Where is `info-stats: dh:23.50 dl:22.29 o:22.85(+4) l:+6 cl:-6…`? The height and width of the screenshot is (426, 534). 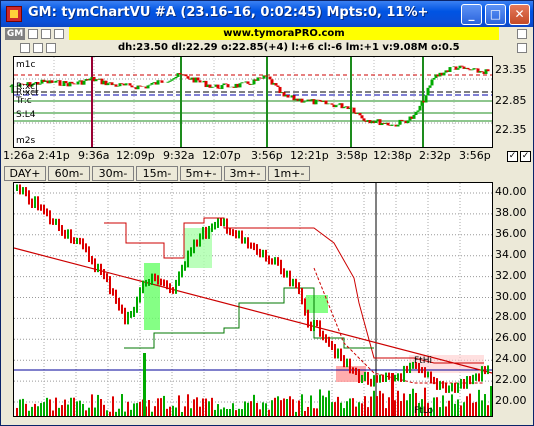
info-stats: dh:23.50 dl:22.29 o:22.85(+4) l:+6 cl:-6… is located at coordinates (289, 47).